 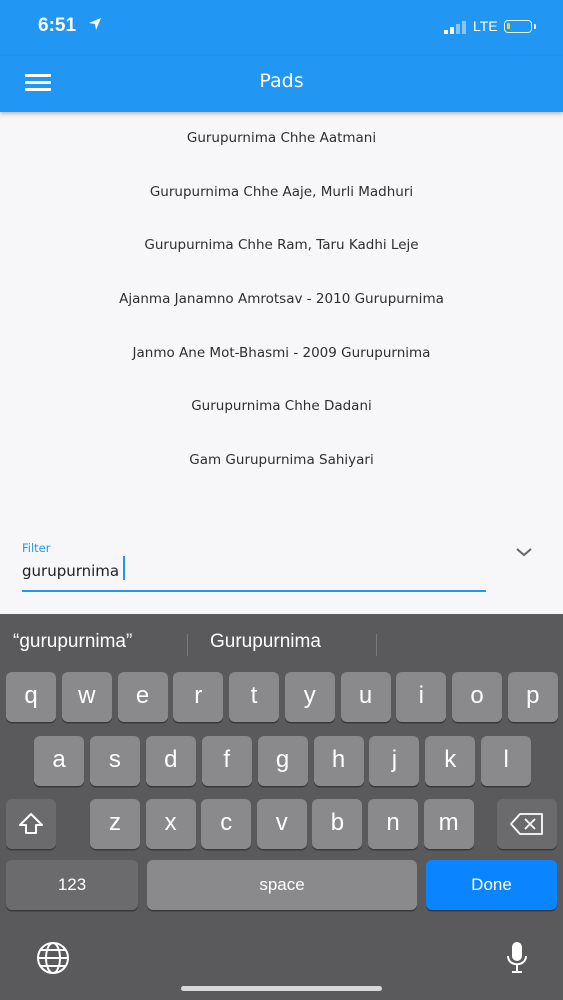 I want to click on key-y: y, so click(x=309, y=697).